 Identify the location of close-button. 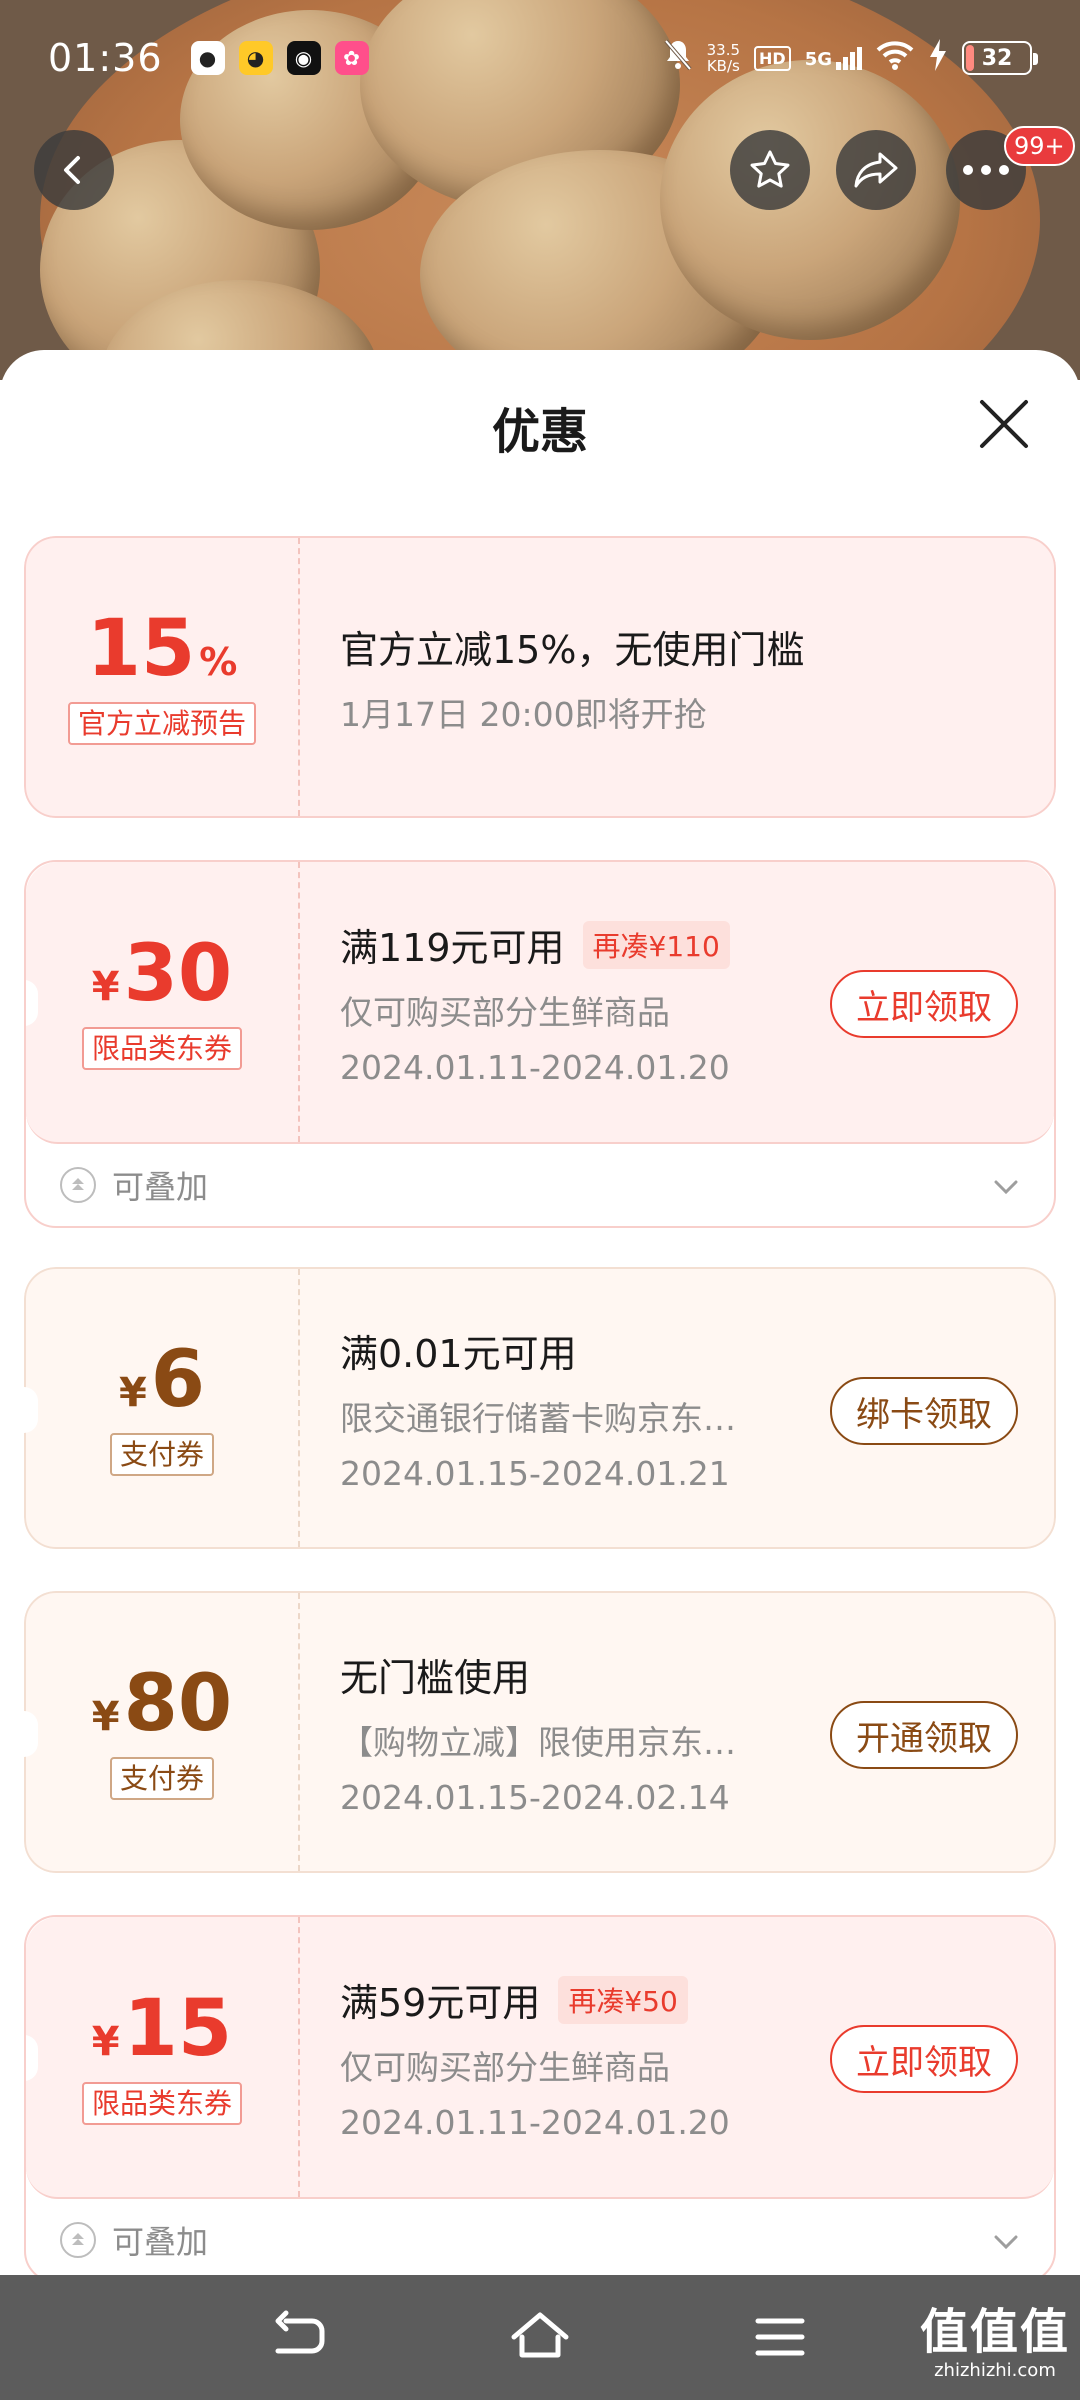
(1004, 424).